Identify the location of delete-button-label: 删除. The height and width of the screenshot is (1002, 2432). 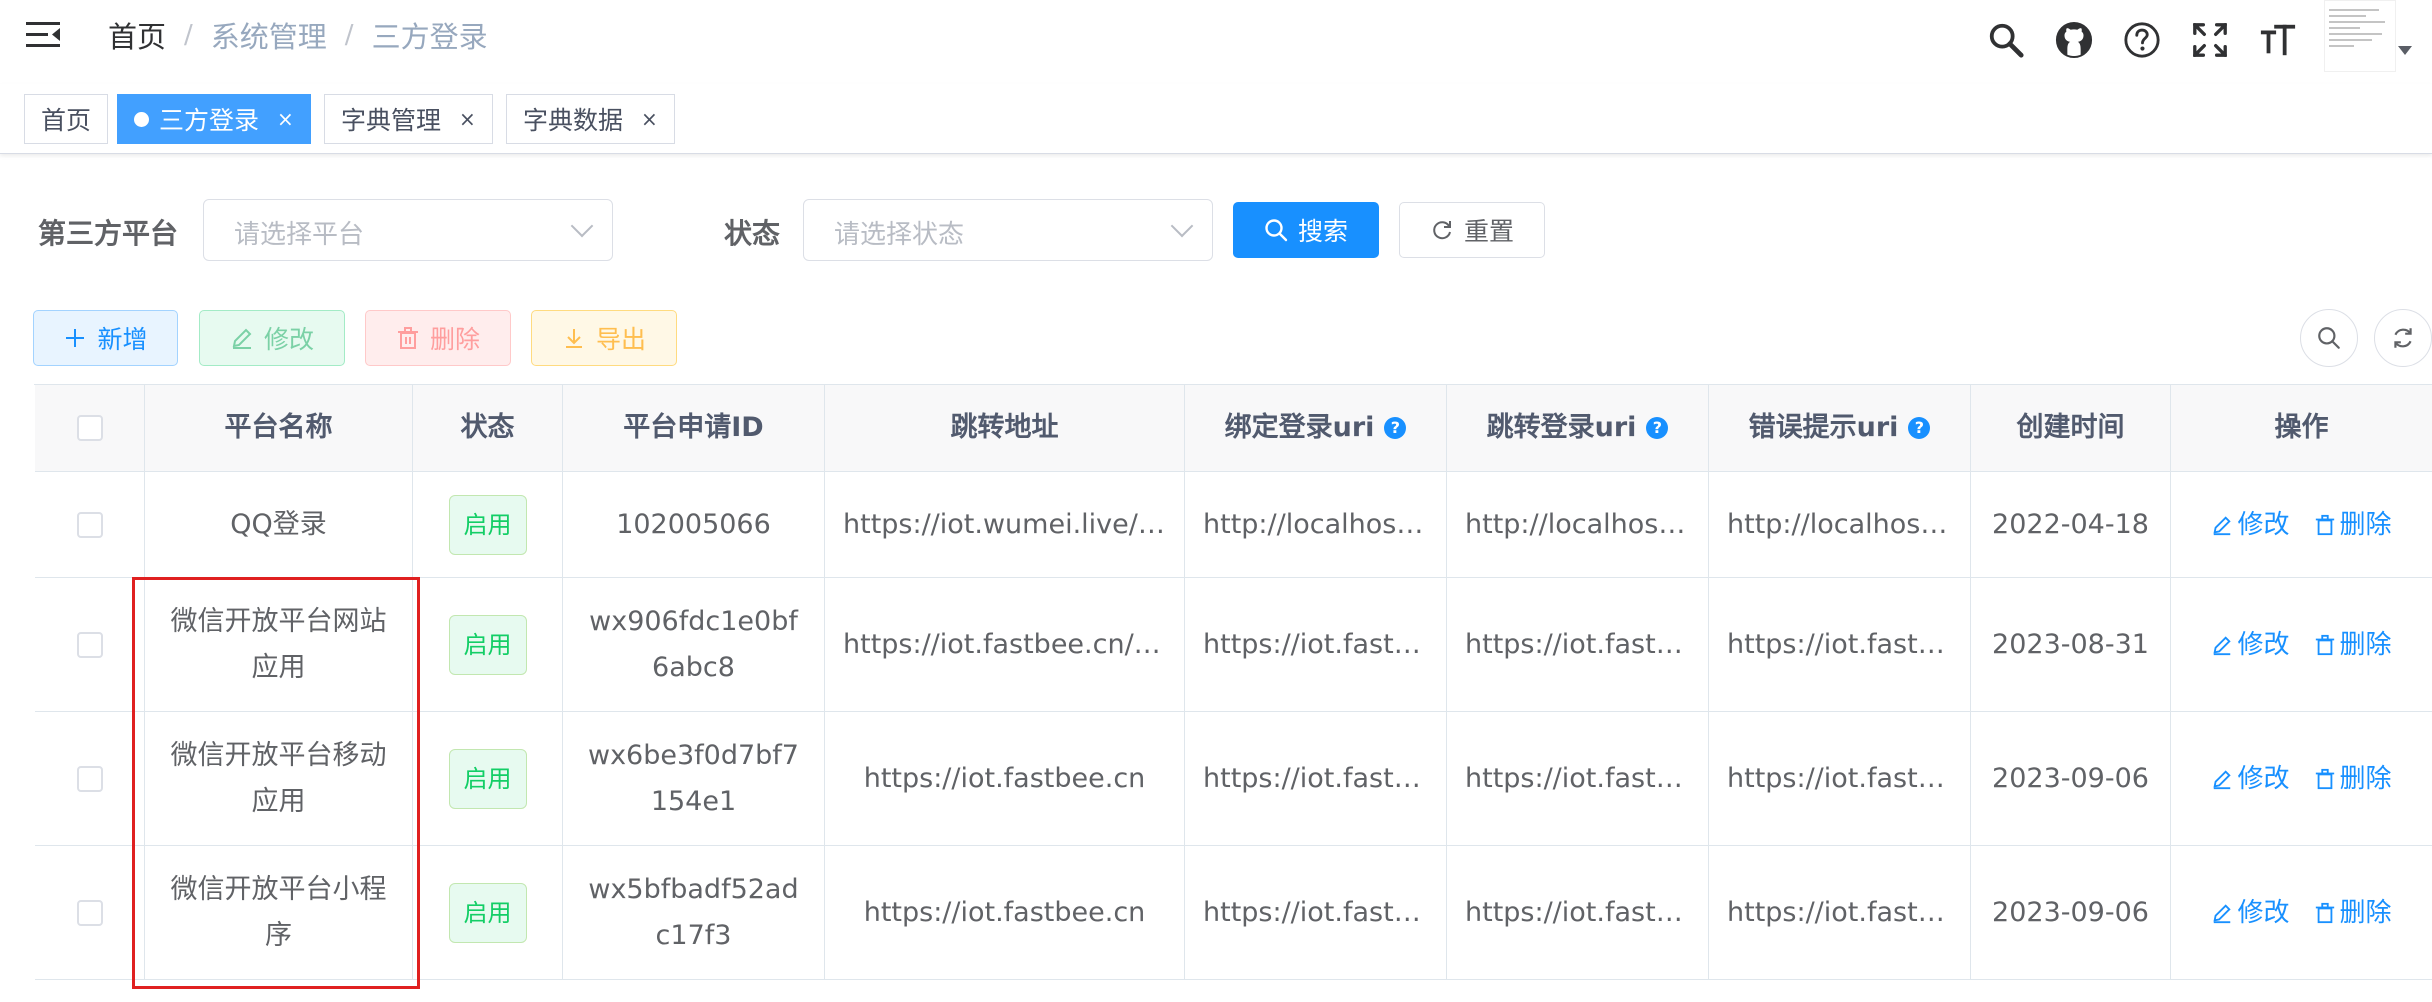
(454, 339).